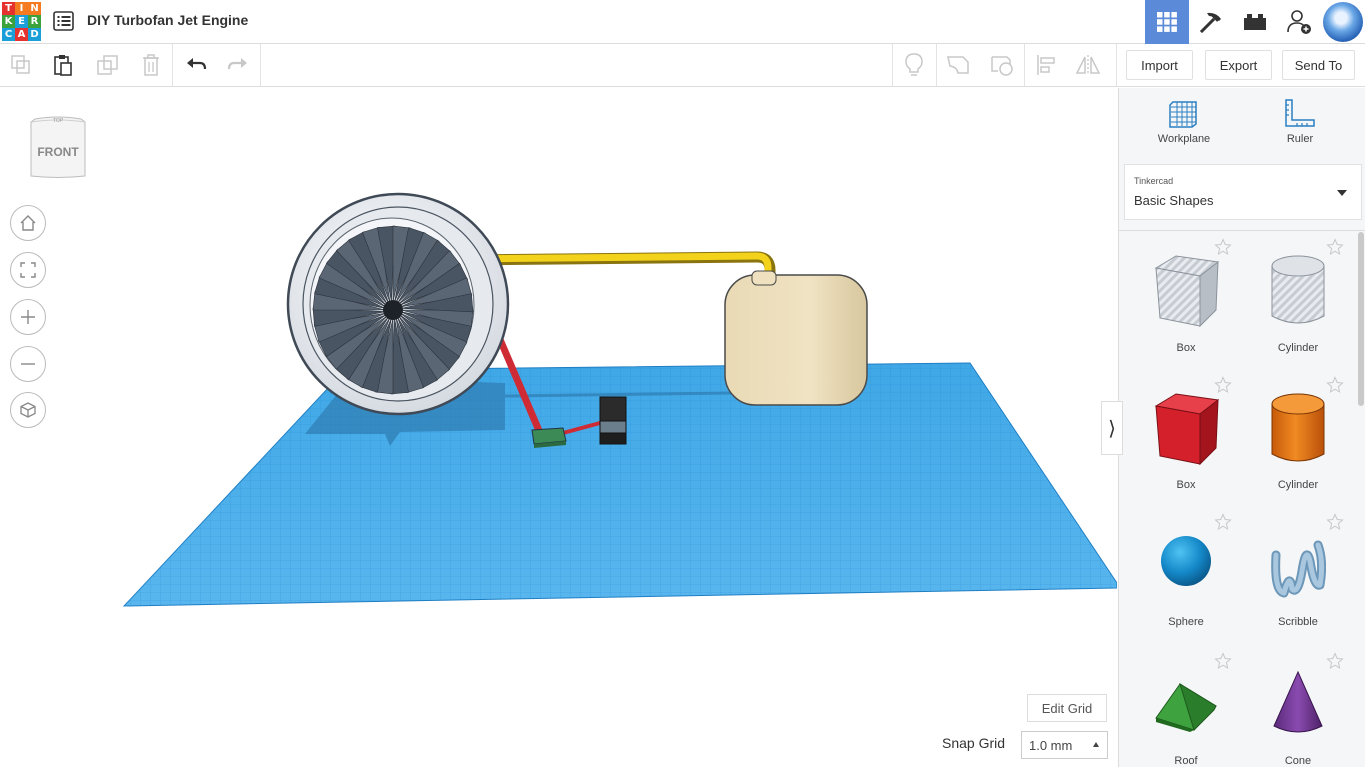 This screenshot has height=767, width=1365. I want to click on group-icon, so click(958, 65).